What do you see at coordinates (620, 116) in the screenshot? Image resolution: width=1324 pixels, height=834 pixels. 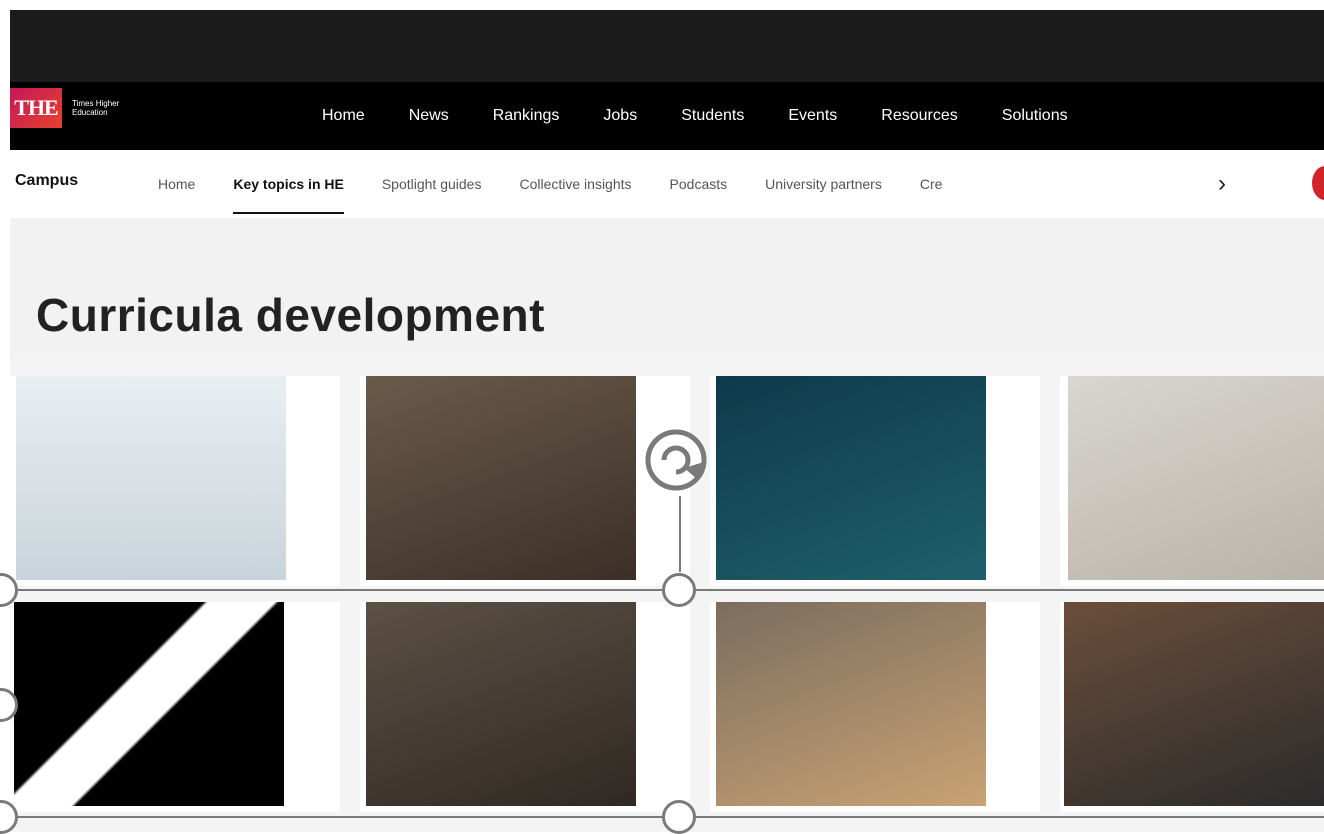 I see `nav-jobs: Jobs` at bounding box center [620, 116].